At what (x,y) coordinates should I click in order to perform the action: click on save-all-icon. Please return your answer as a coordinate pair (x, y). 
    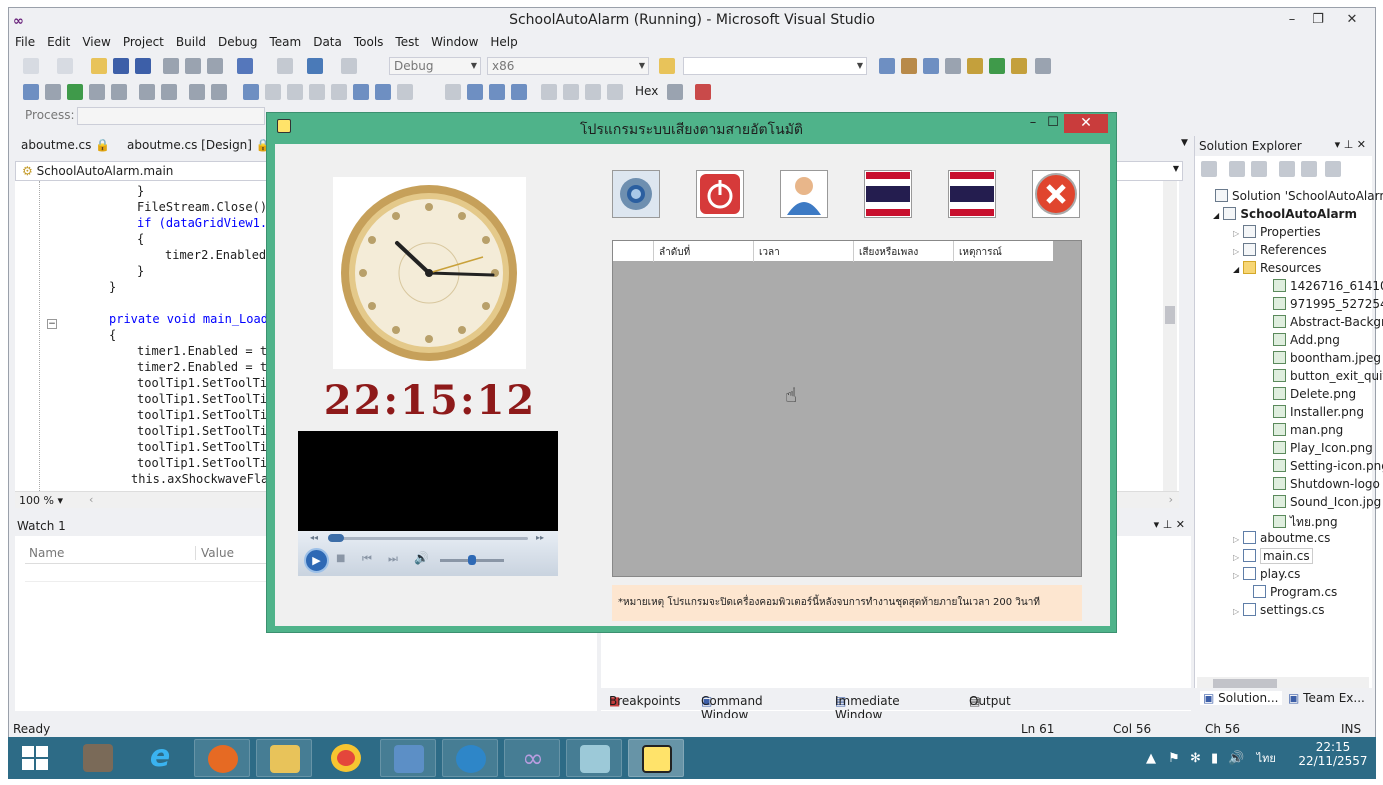
    Looking at the image, I should click on (143, 66).